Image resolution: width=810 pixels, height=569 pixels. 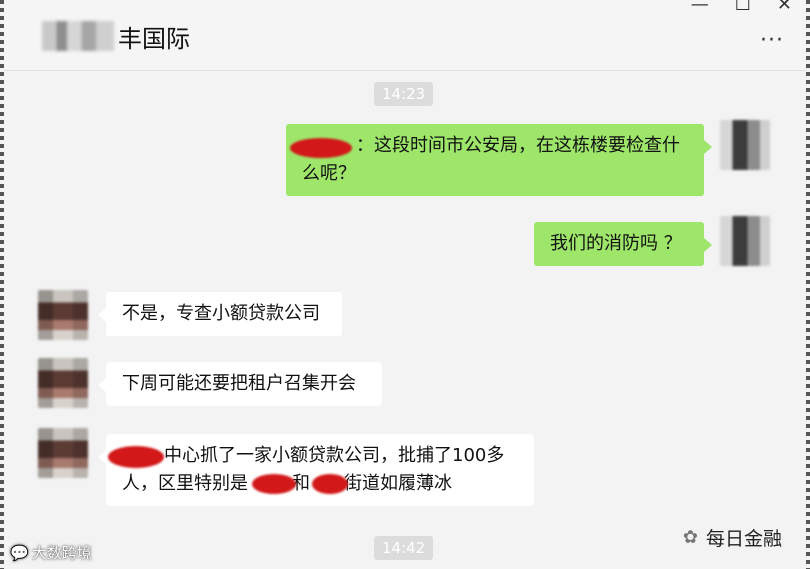 I want to click on chat-title: 丰国际, so click(x=116, y=36).